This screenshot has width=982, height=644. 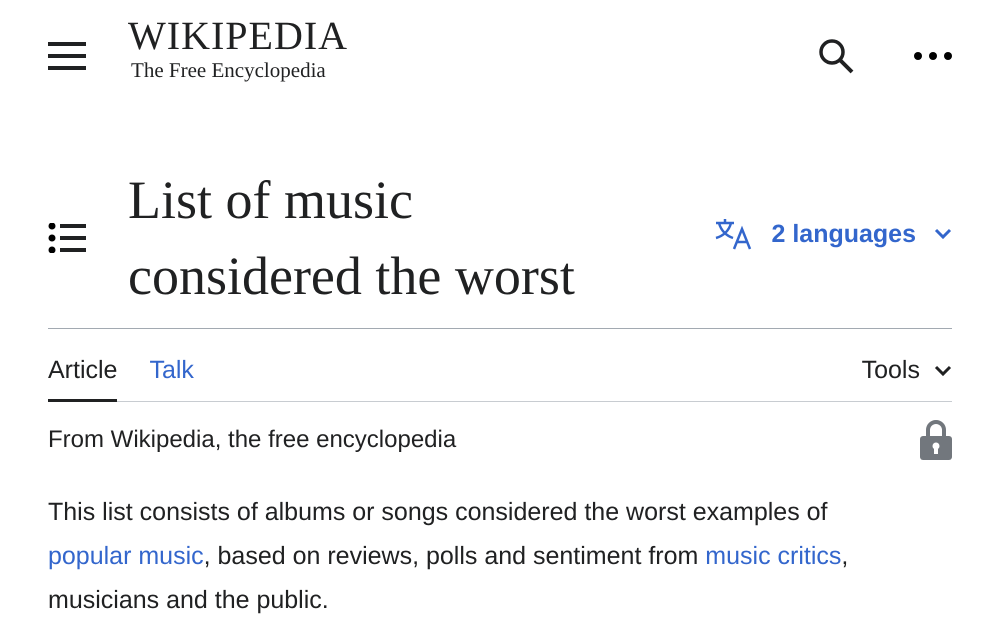 I want to click on tools-menu: Tools, so click(x=907, y=378).